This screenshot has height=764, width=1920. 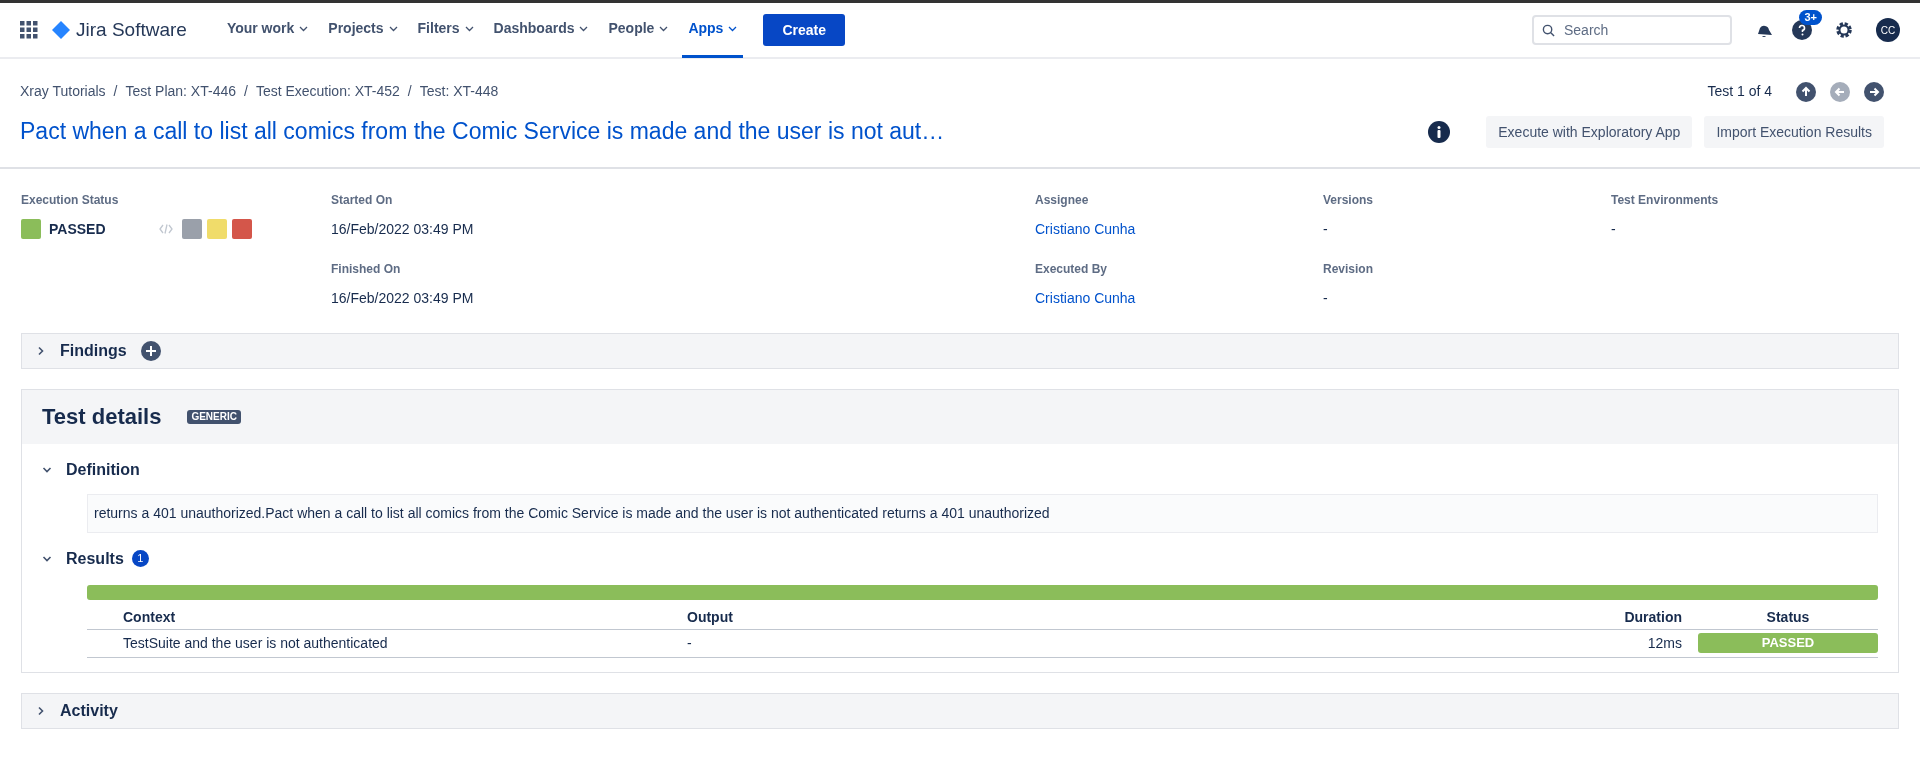 I want to click on field-label: Execution Status, so click(x=70, y=200).